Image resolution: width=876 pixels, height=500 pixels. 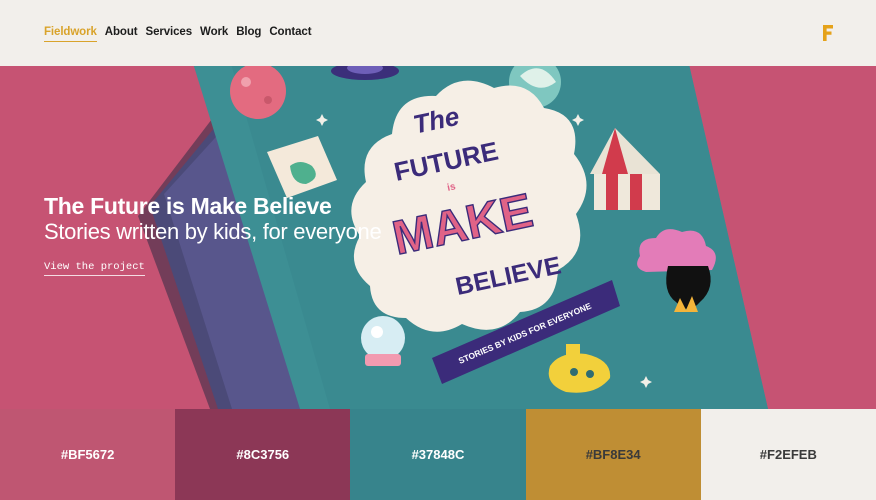 What do you see at coordinates (70, 34) in the screenshot?
I see `nav-item-fieldwork: Fieldwork` at bounding box center [70, 34].